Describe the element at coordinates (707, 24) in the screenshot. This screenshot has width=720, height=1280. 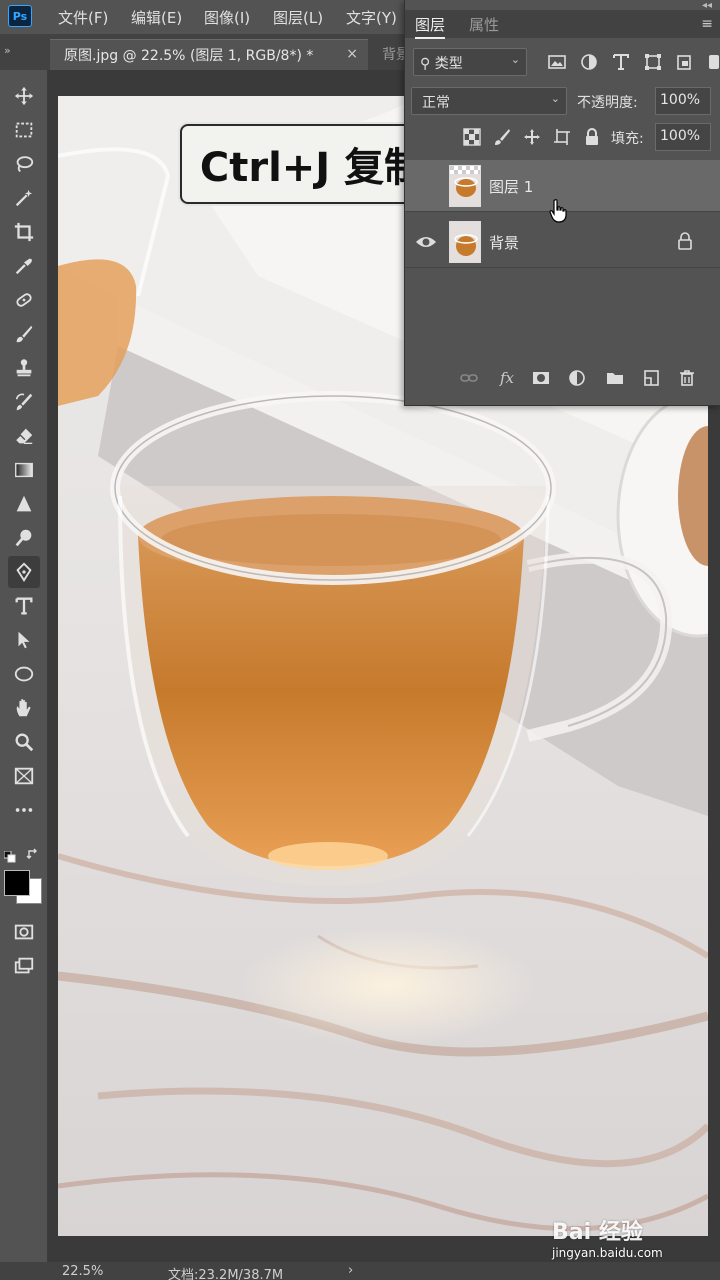
I see `panel-menu-icon: ≡` at that location.